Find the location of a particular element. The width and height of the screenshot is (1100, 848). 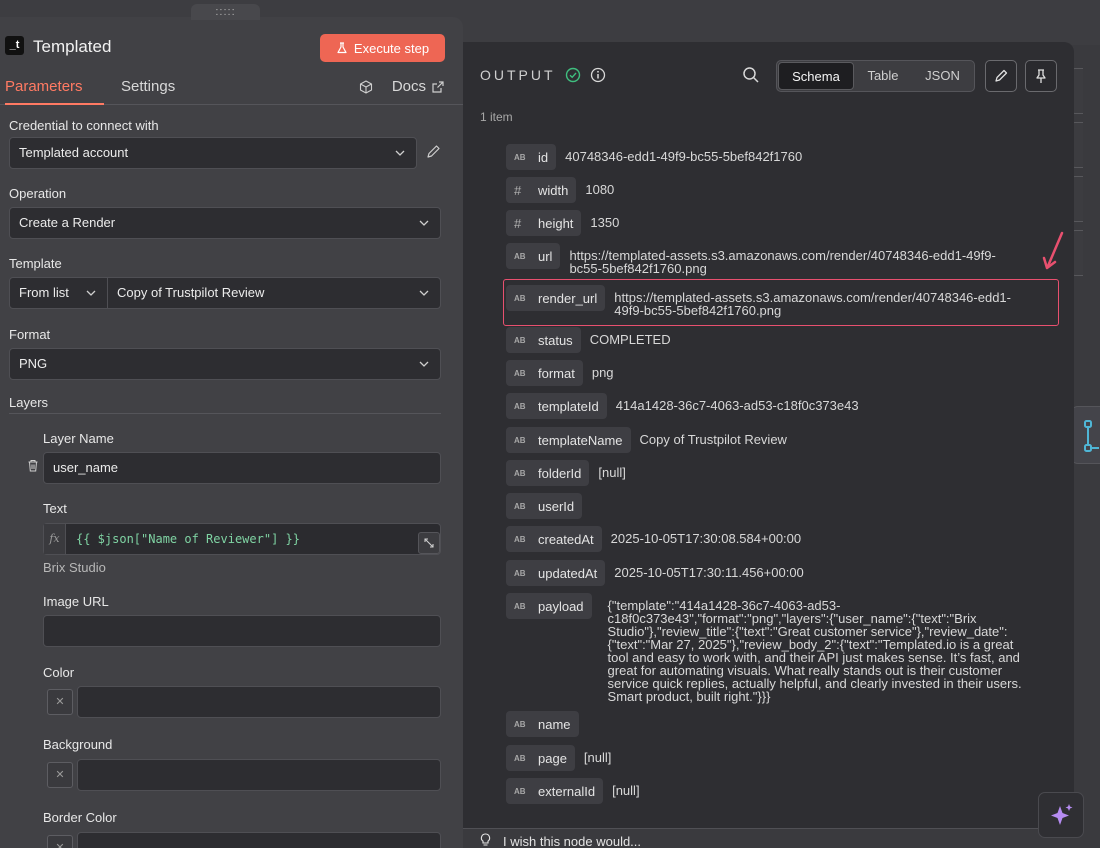

field-key: name is located at coordinates (554, 724).